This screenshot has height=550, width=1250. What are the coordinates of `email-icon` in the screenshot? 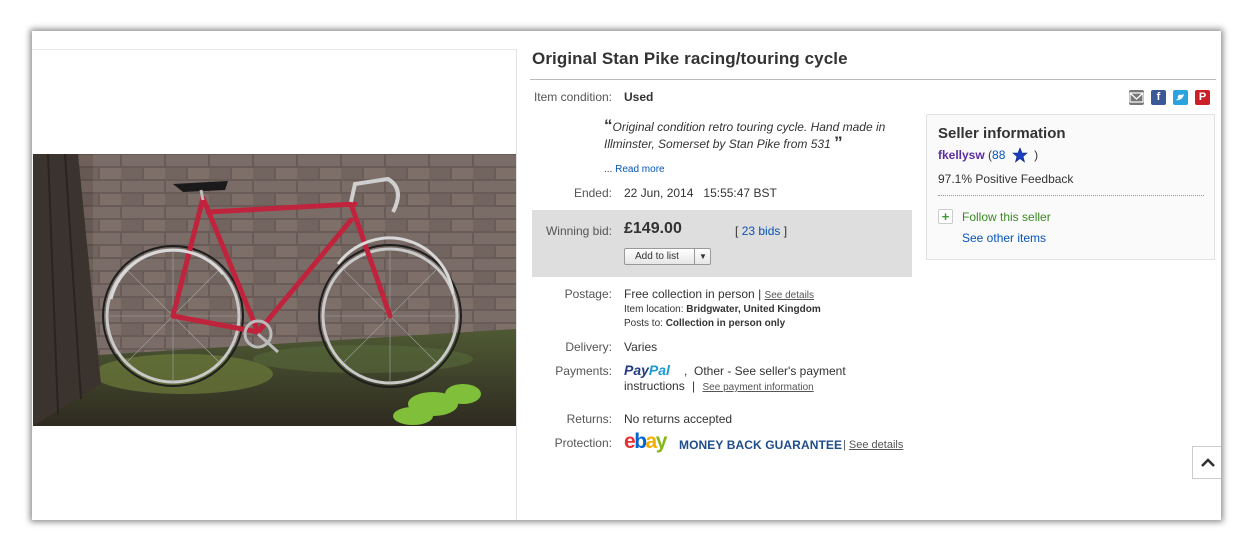 It's located at (1136, 97).